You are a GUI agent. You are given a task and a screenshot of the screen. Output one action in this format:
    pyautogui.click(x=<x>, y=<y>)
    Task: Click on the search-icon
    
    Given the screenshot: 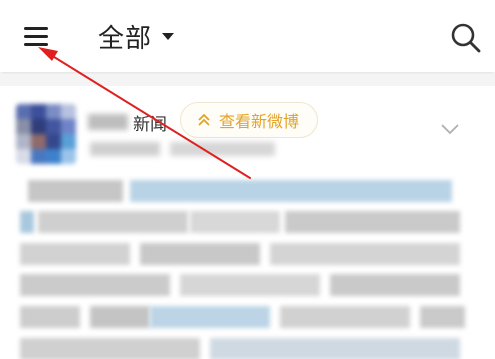 What is the action you would take?
    pyautogui.click(x=466, y=38)
    